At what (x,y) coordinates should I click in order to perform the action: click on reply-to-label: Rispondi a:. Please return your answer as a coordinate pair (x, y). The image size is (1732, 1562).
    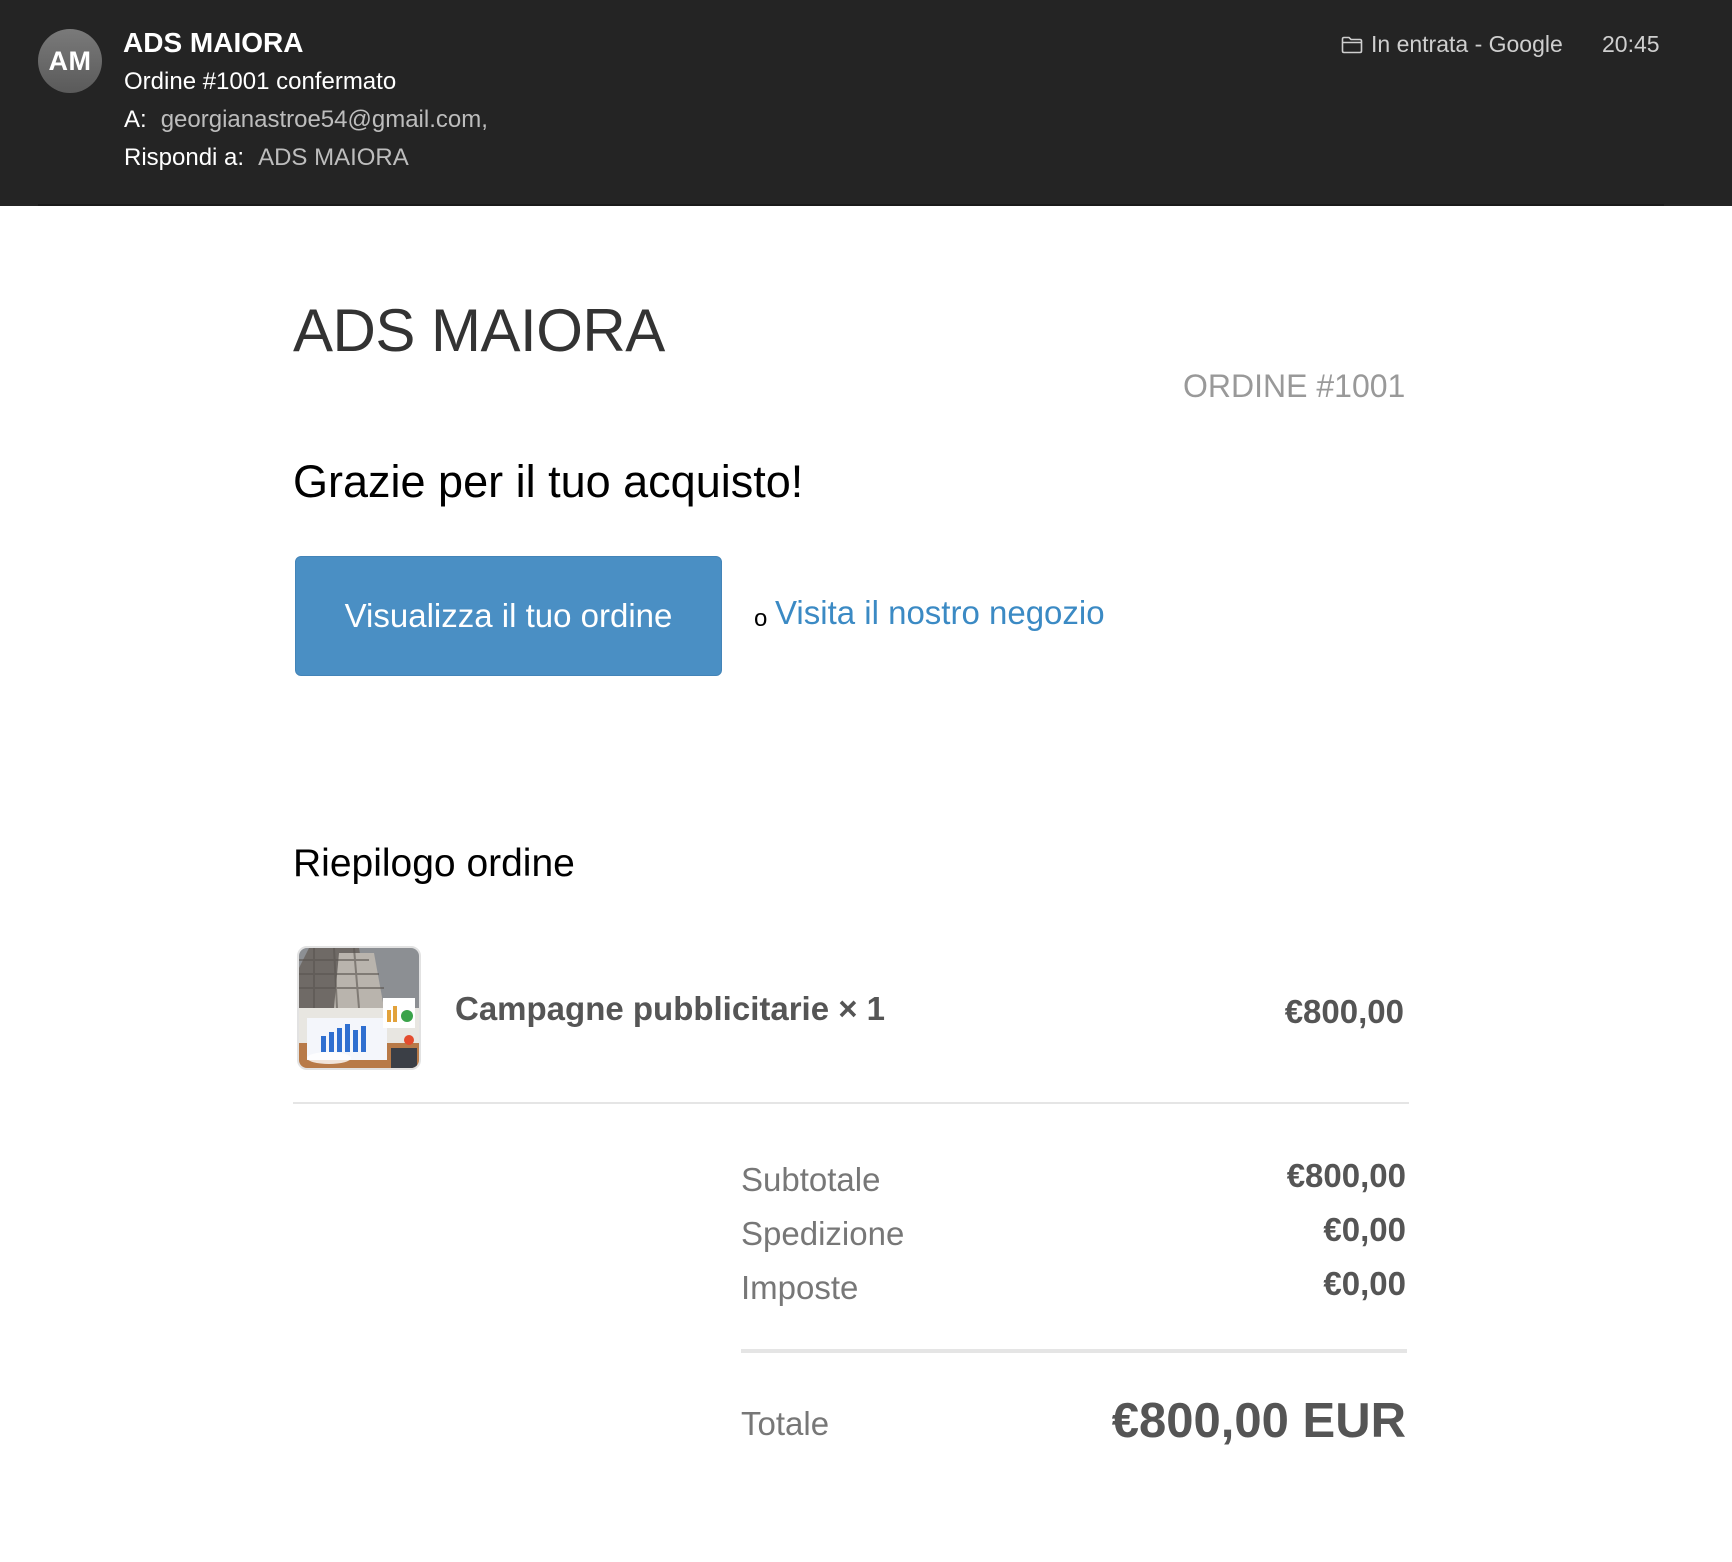
    Looking at the image, I should click on (184, 157).